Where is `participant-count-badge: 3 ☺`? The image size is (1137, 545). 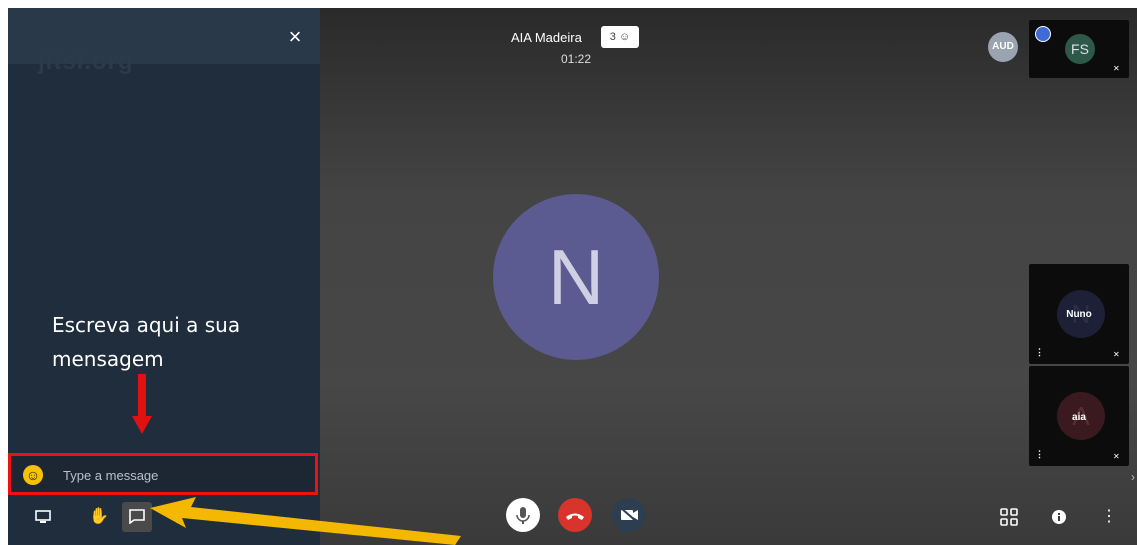
participant-count-badge: 3 ☺ is located at coordinates (620, 37).